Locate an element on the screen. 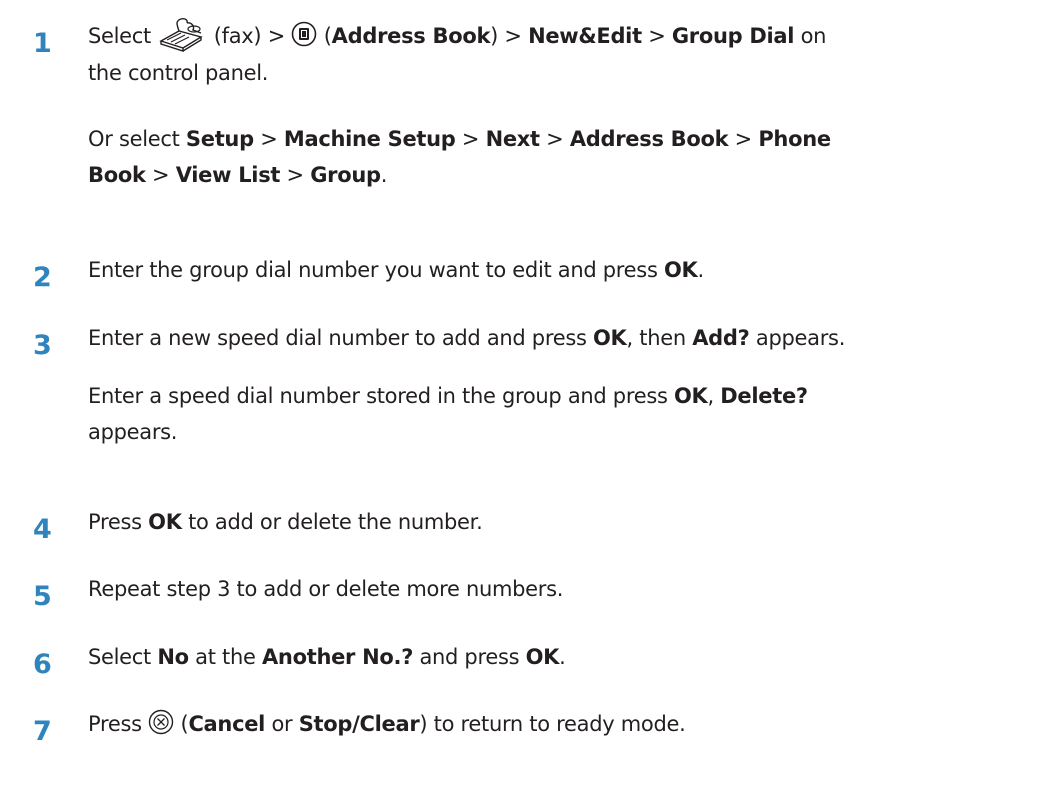 This screenshot has height=810, width=1042. step-6-end: . is located at coordinates (562, 657).